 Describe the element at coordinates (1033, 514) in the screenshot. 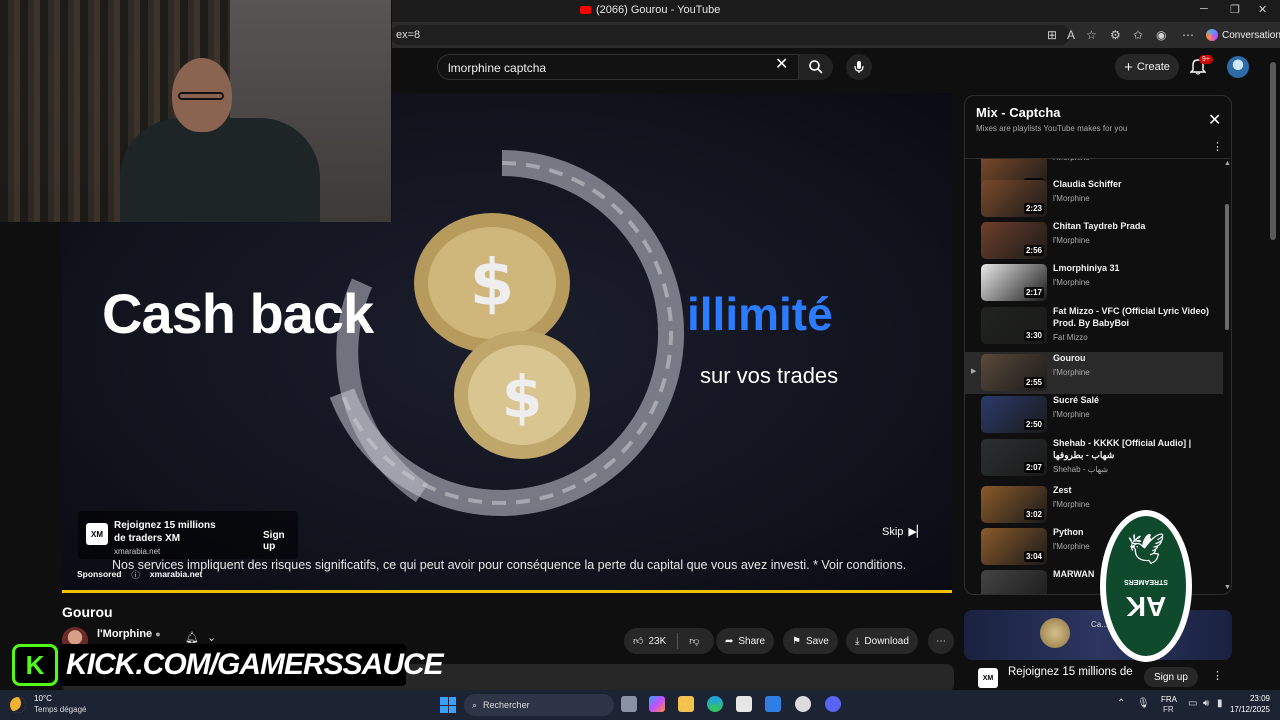

I see `video-duration: 3:02` at that location.